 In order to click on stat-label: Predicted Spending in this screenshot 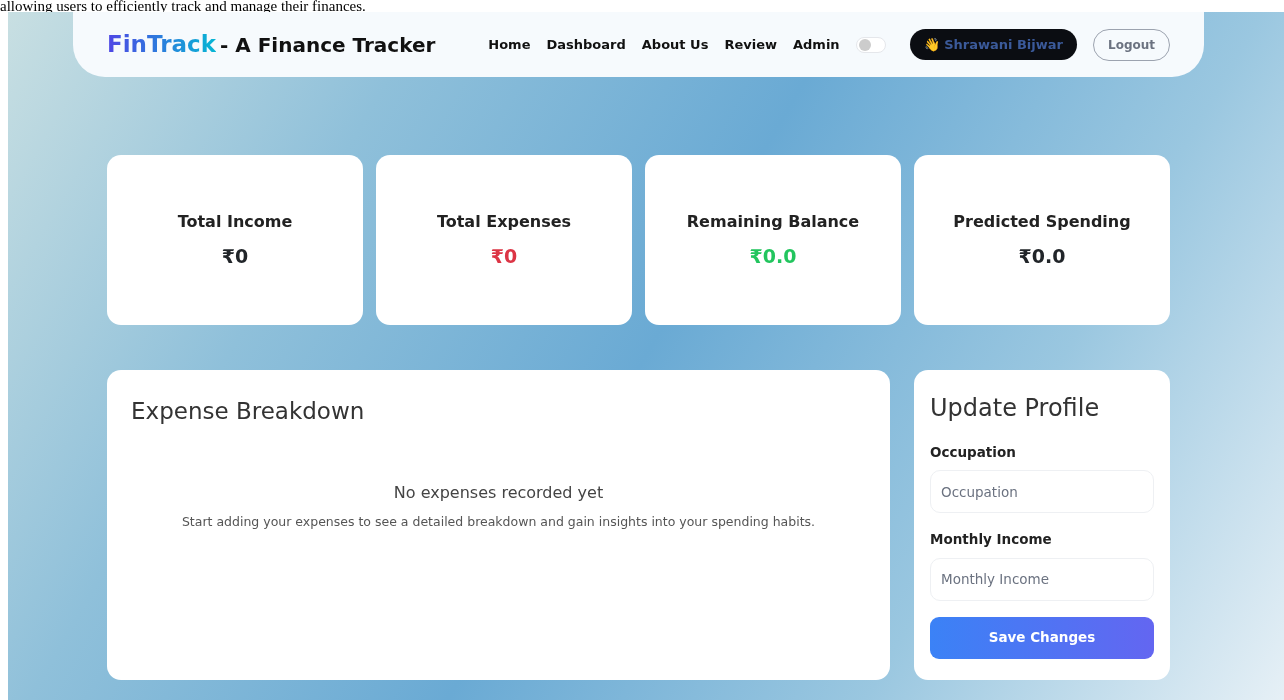, I will do `click(1042, 221)`.